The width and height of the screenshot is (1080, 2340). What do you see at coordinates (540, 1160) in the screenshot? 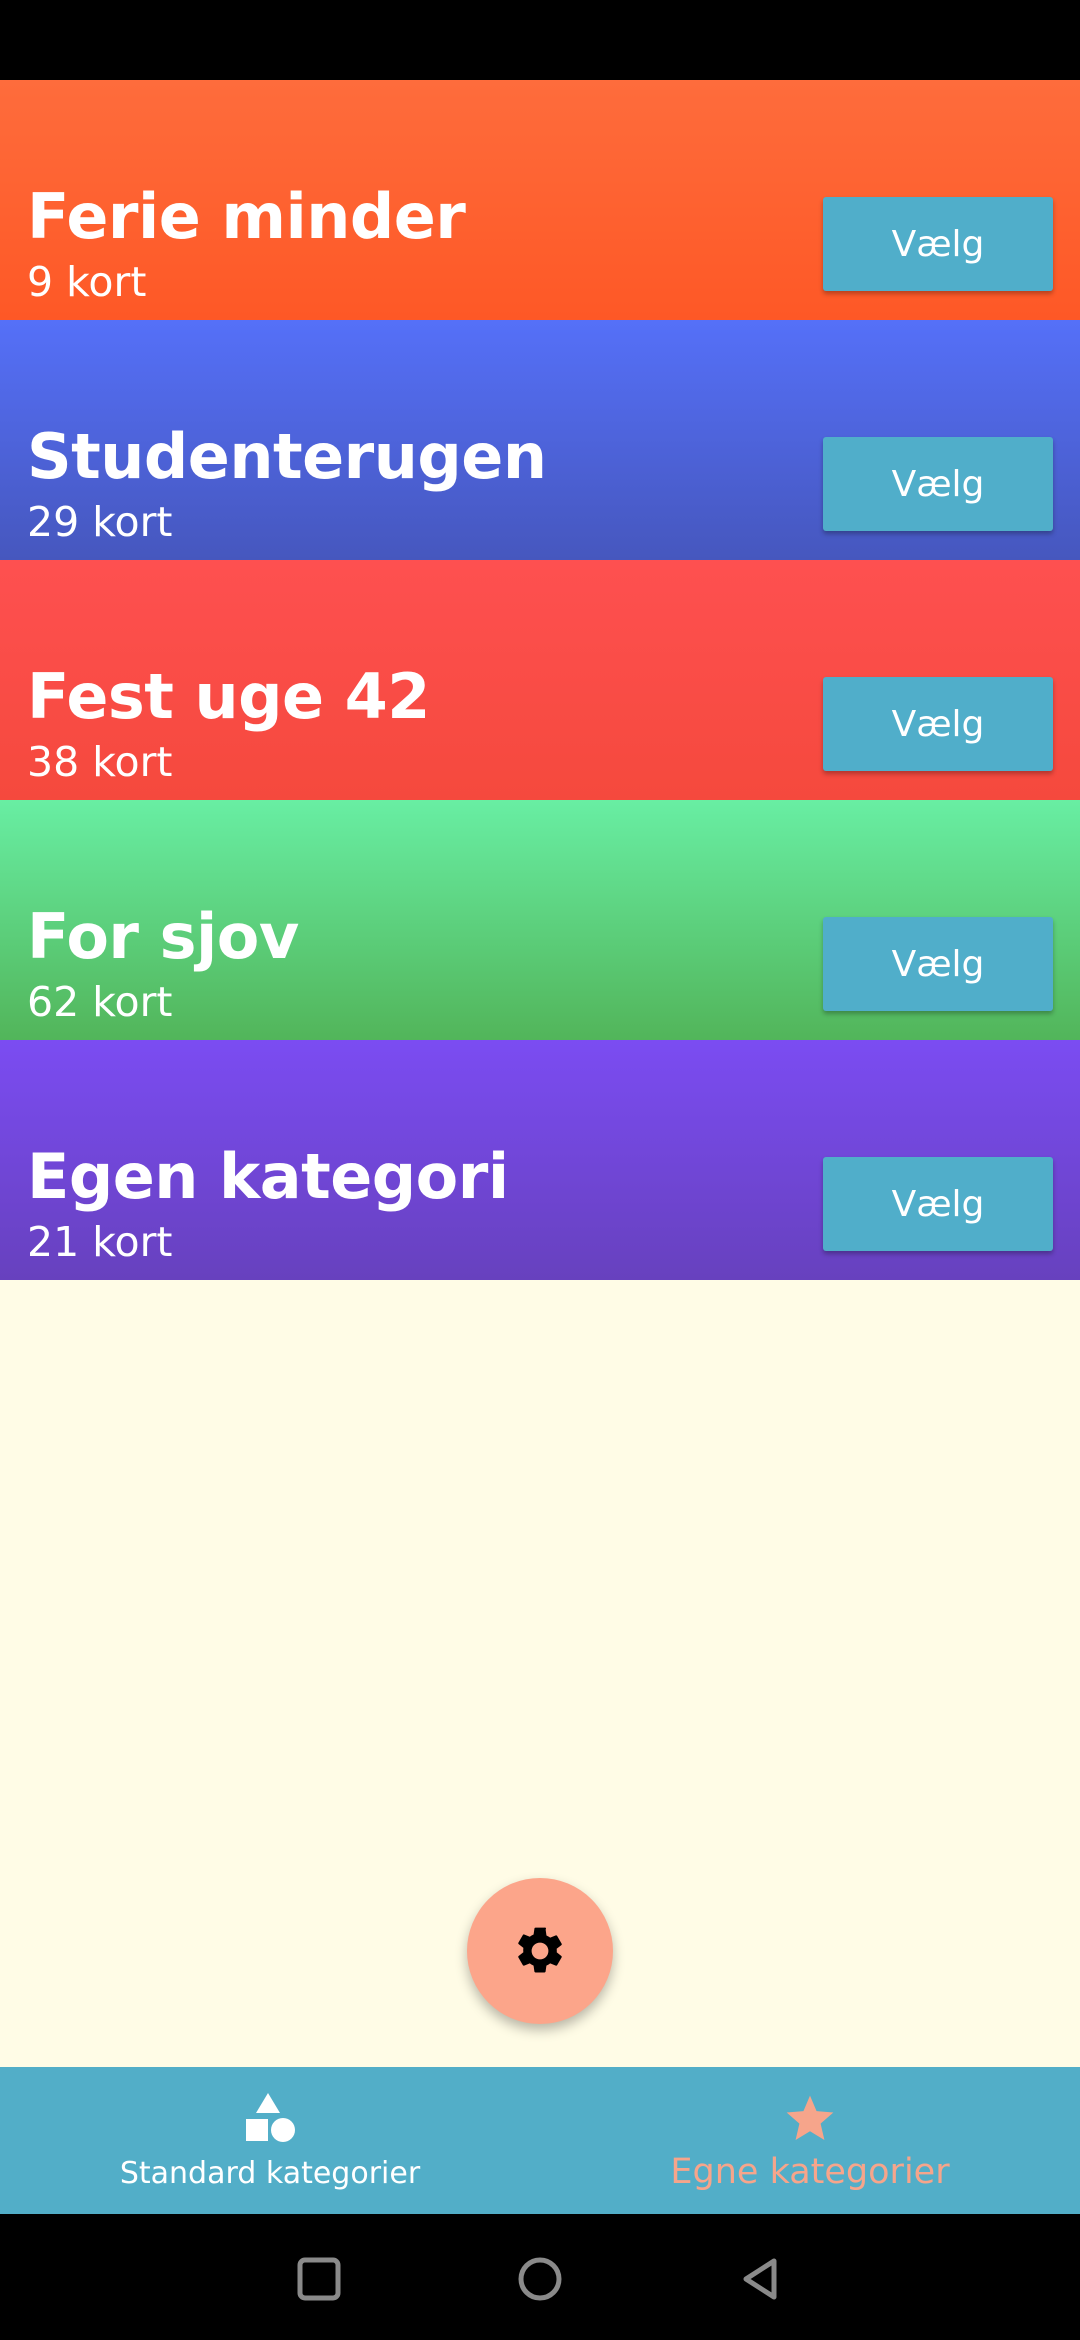
I see `category-row: Egen kategori 21 kort Vælg` at bounding box center [540, 1160].